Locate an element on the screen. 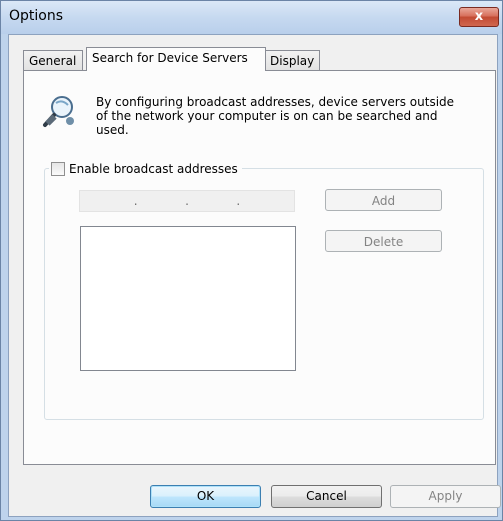 The height and width of the screenshot is (521, 503). enable-broadcast-checkbox: Enable broadcast addresses is located at coordinates (145, 169).